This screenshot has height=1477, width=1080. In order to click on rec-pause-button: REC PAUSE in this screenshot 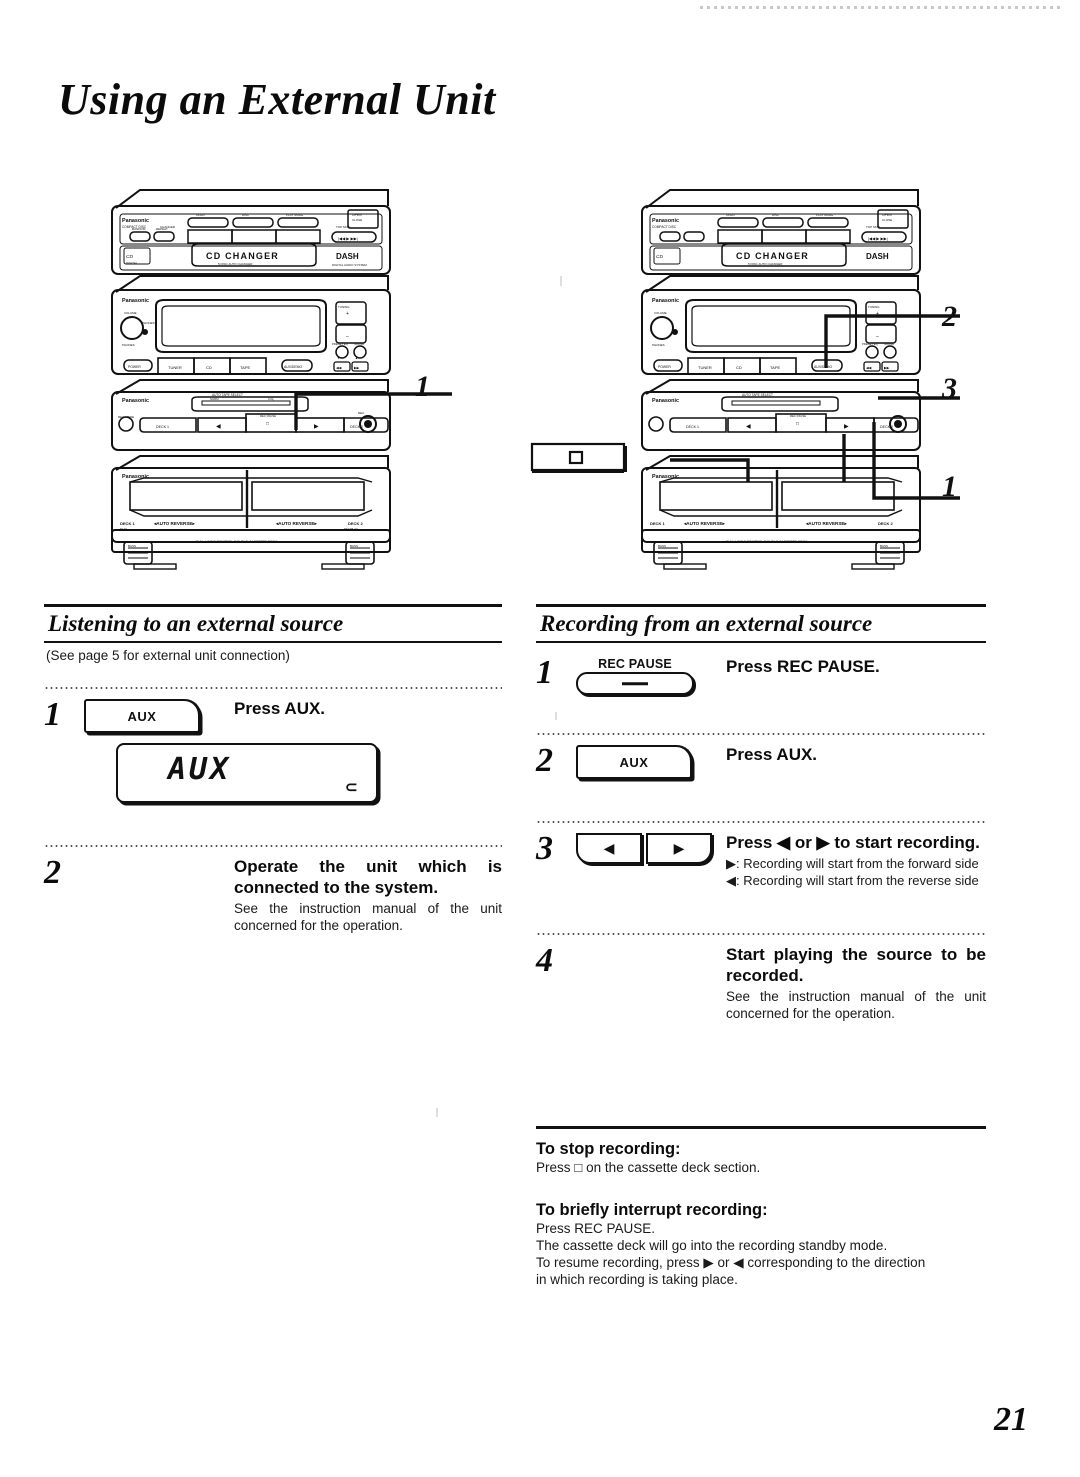, I will do `click(635, 676)`.